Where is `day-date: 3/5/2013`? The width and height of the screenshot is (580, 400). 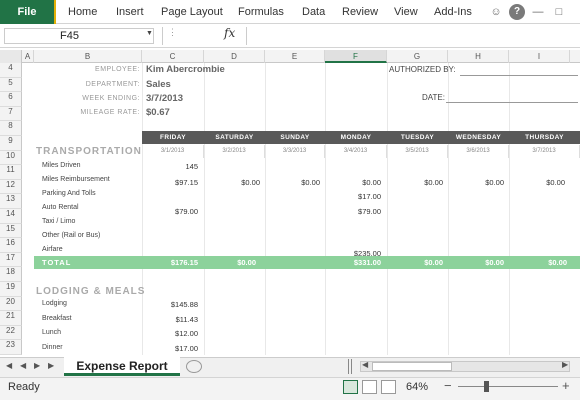 day-date: 3/5/2013 is located at coordinates (417, 151).